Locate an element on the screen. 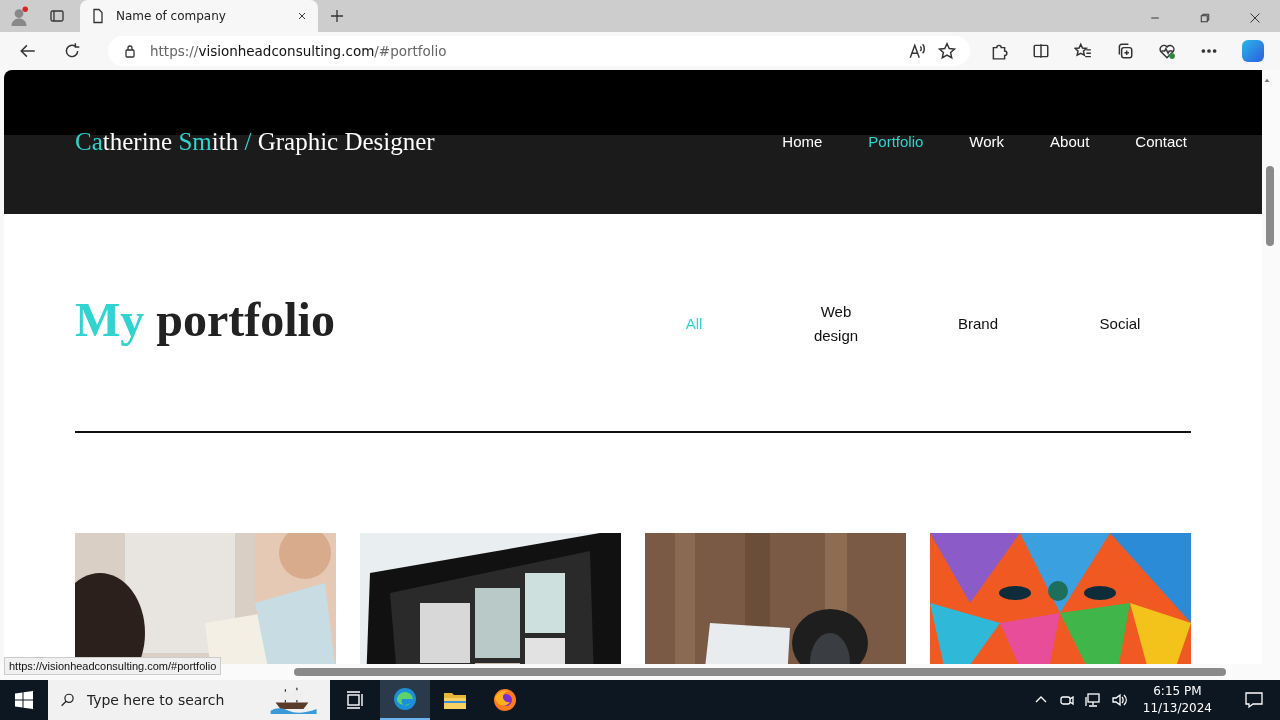  filter-tab: Web design is located at coordinates (836, 324).